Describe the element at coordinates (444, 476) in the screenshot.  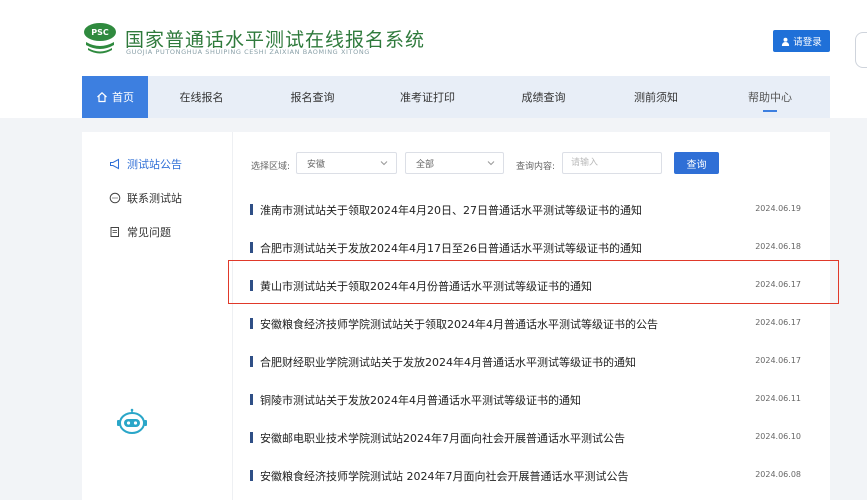
I see `list-item-title: 安徽粮食经济技师学院测试站 2024年7月面向社会开展普通话水平测试公告` at that location.